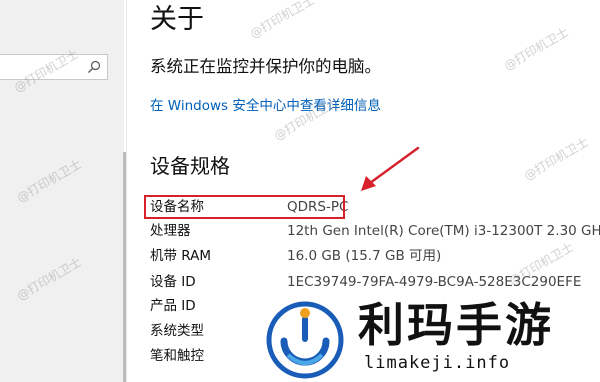  What do you see at coordinates (94, 67) in the screenshot?
I see `search-icon` at bounding box center [94, 67].